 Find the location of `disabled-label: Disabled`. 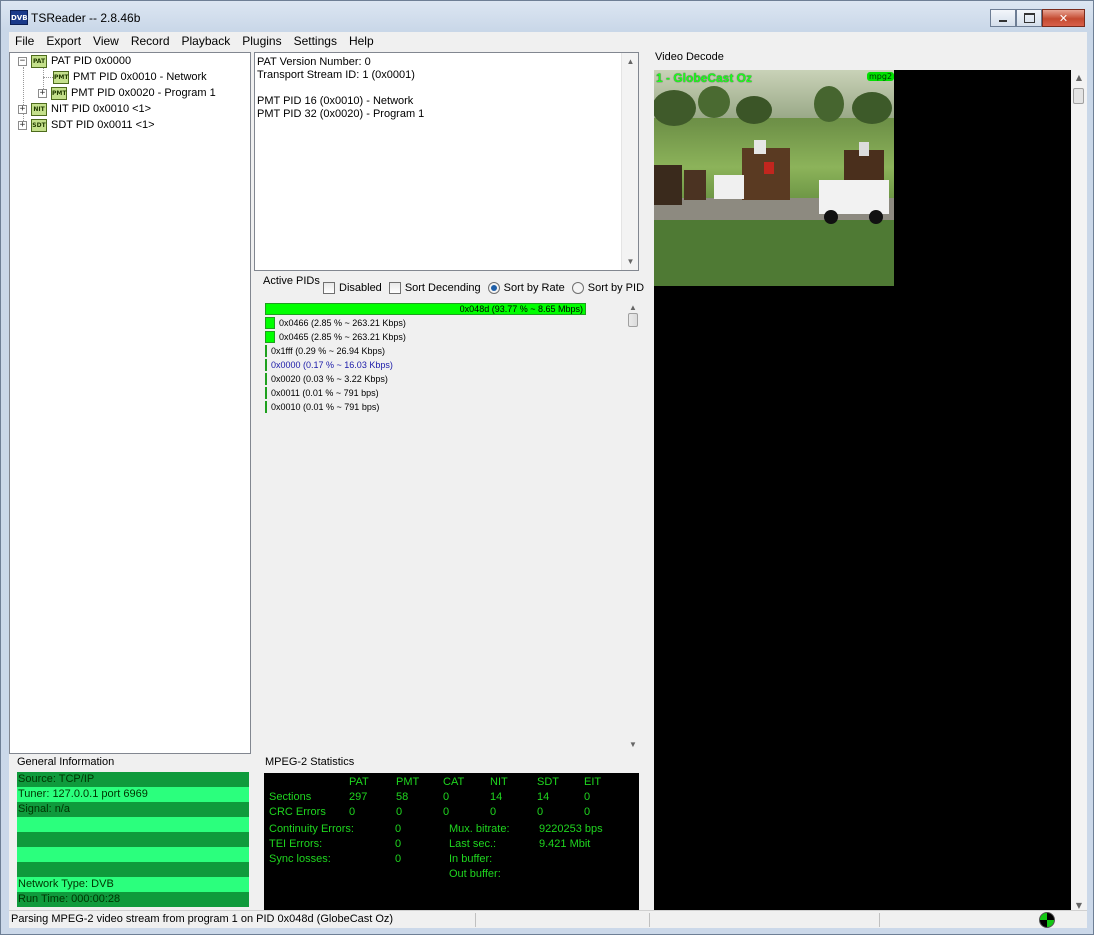

disabled-label: Disabled is located at coordinates (360, 288).